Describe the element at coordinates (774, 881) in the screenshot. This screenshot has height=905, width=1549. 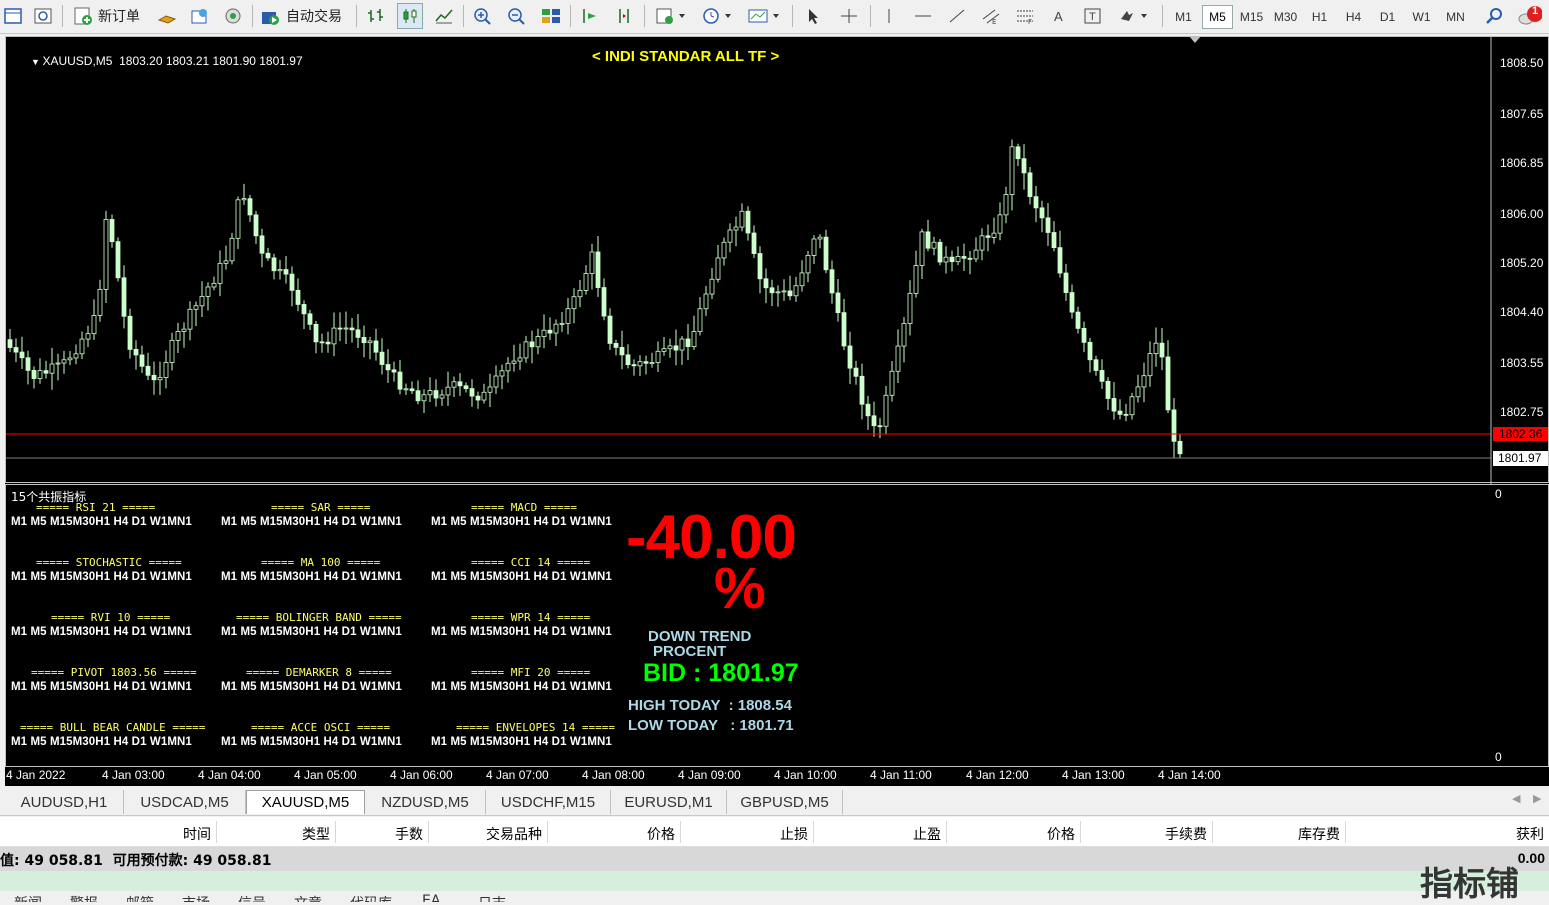
I see `empty-row` at that location.